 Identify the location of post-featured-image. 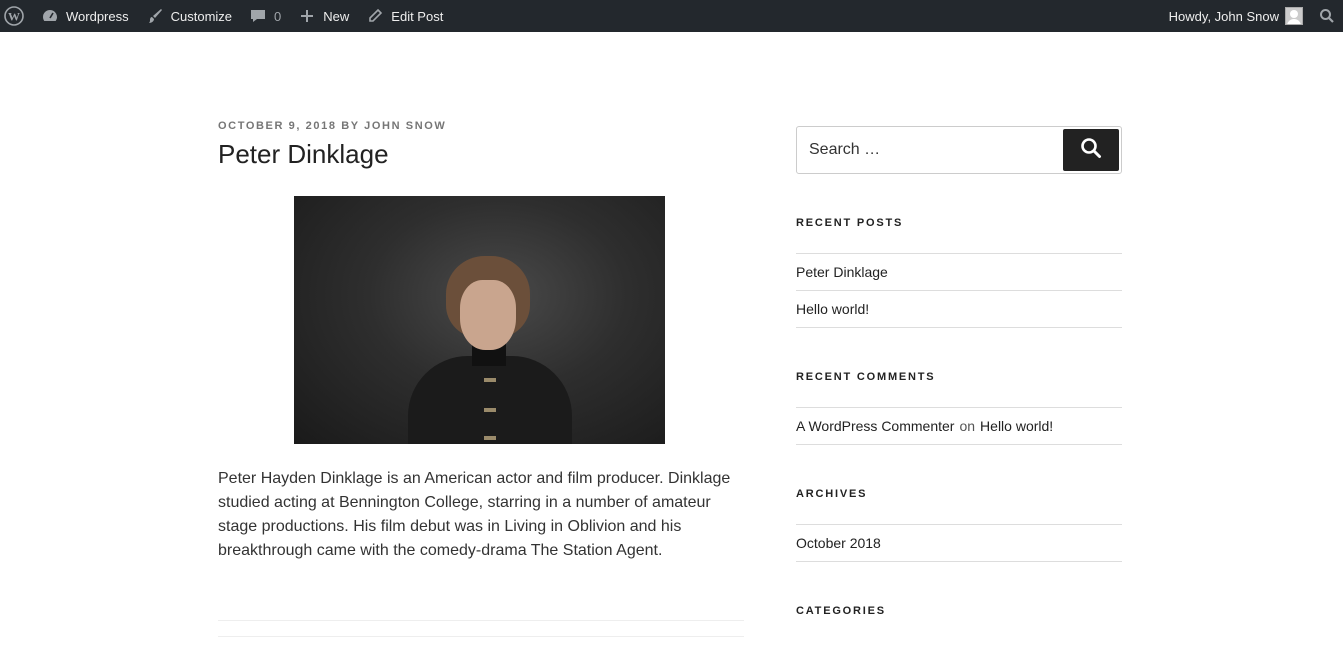
(479, 320).